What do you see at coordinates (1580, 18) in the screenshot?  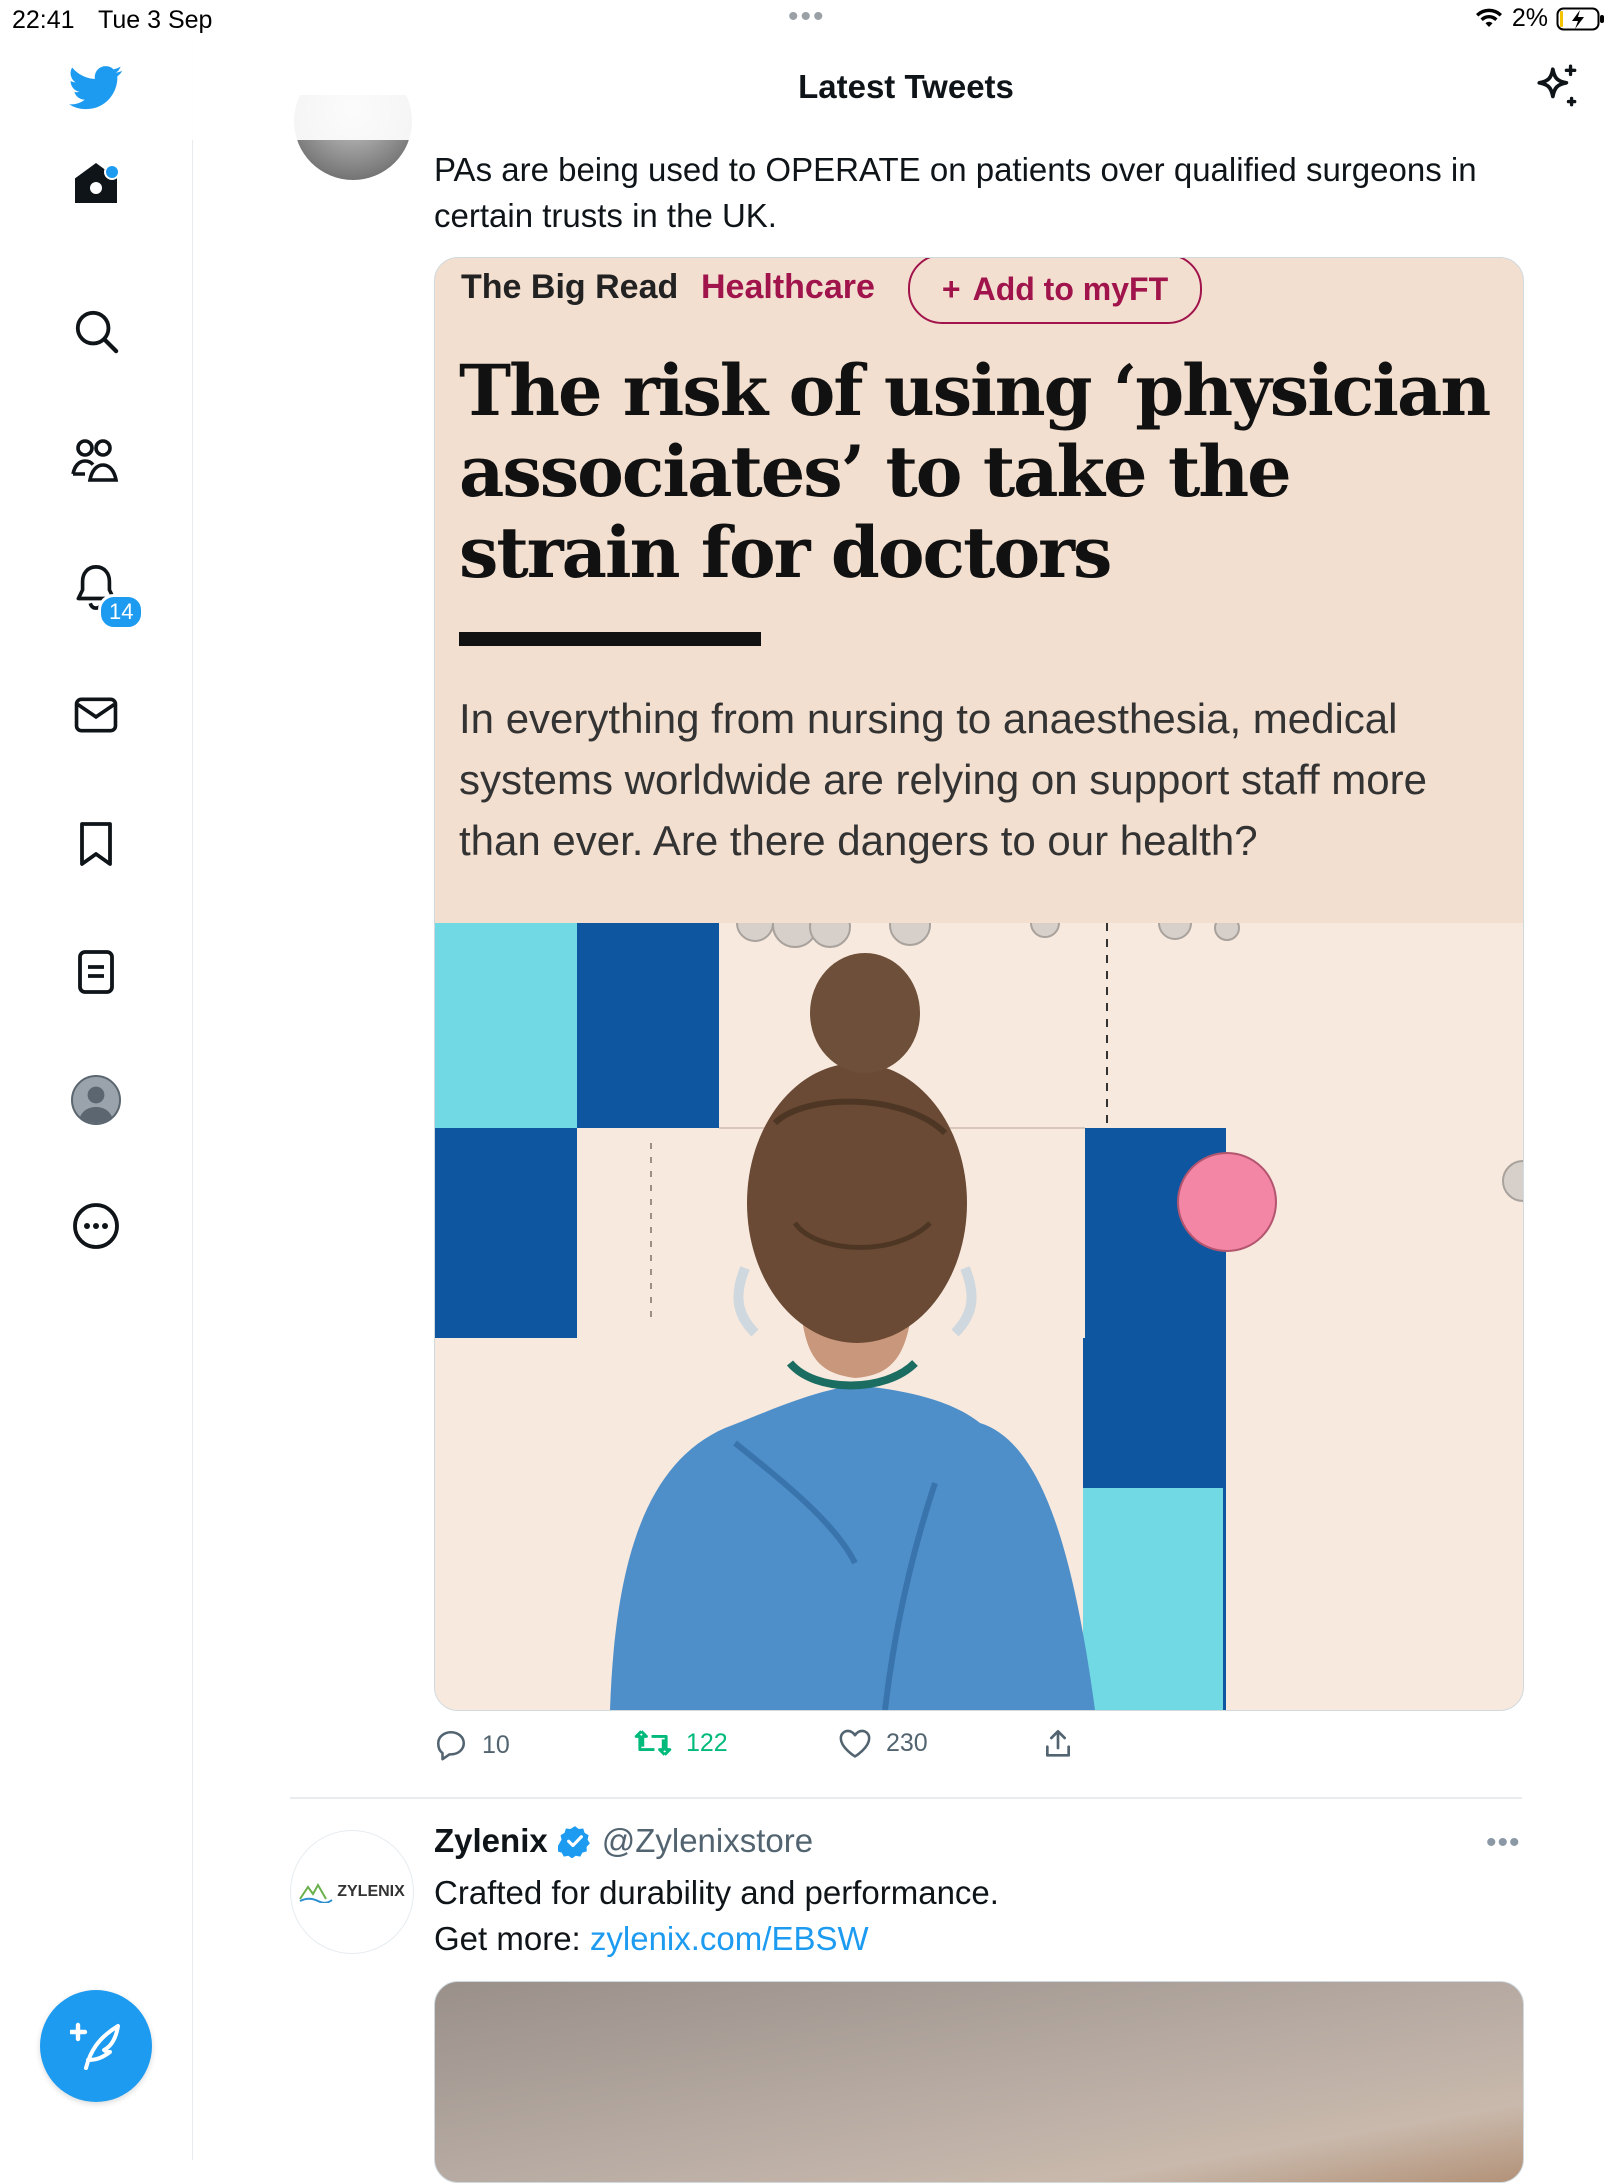 I see `battery-charging-icon` at bounding box center [1580, 18].